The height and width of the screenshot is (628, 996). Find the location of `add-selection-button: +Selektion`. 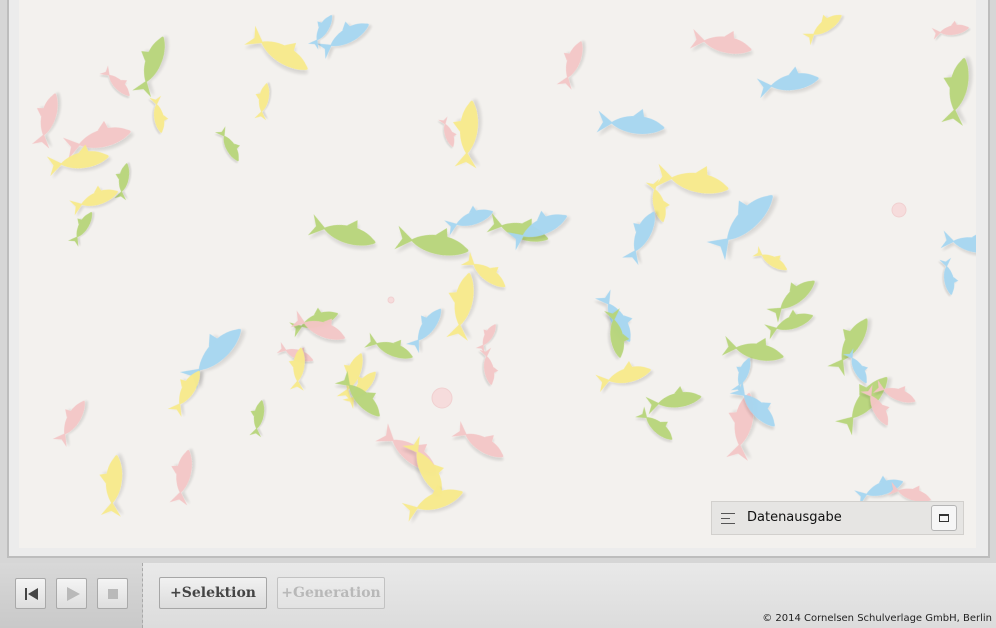

add-selection-button: +Selektion is located at coordinates (213, 593).